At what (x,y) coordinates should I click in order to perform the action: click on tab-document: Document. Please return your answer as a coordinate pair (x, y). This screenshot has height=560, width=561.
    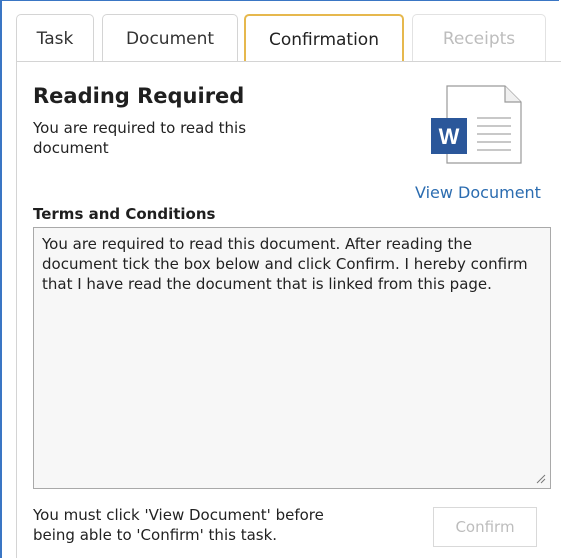
    Looking at the image, I should click on (170, 38).